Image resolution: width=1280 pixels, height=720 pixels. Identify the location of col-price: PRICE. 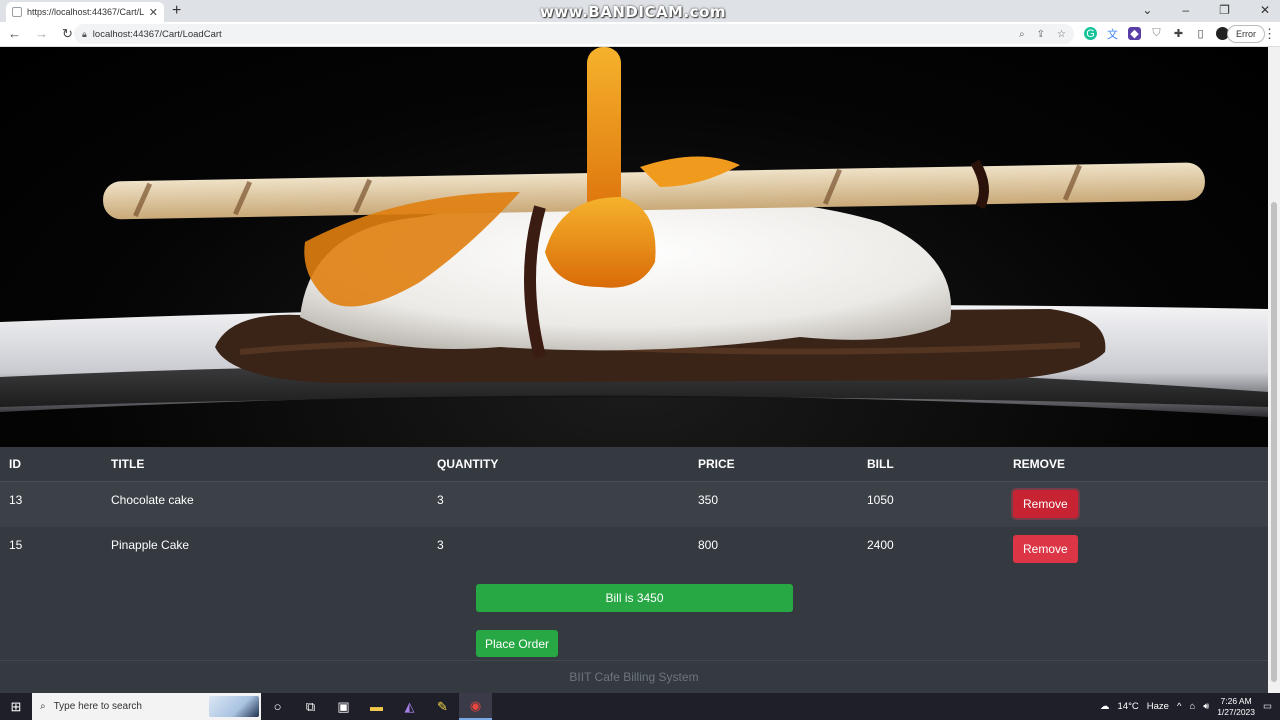
(773, 464).